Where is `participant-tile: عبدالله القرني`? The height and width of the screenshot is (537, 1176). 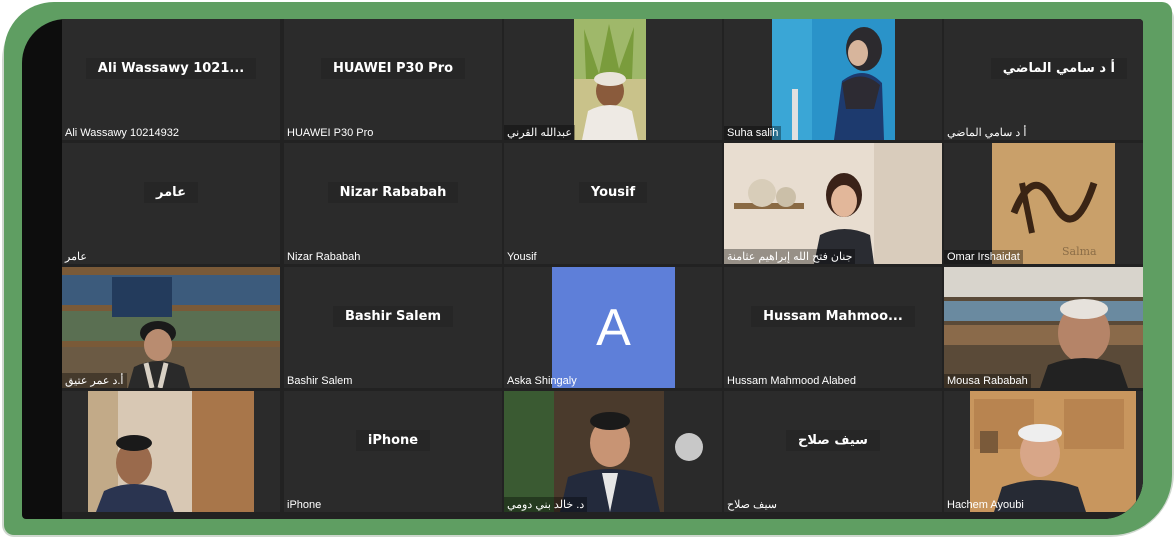 participant-tile: عبدالله القرني is located at coordinates (613, 79).